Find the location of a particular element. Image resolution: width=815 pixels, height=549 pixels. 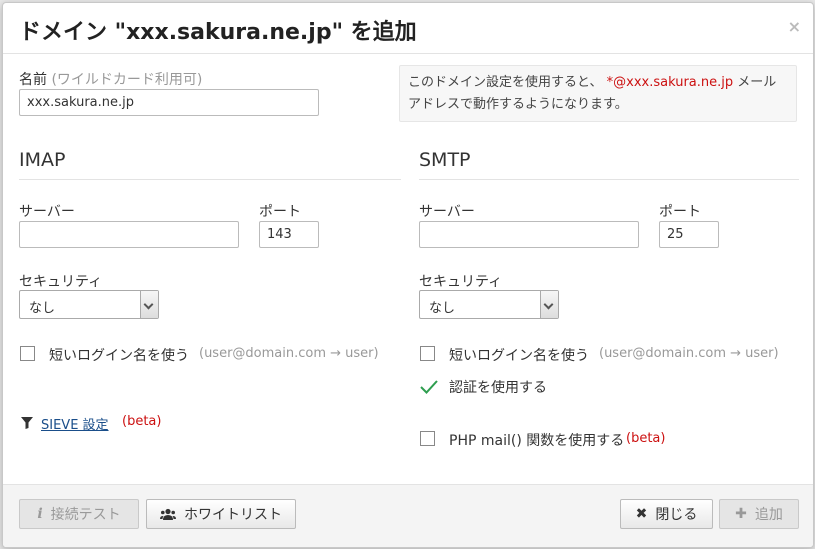

imap-port-input is located at coordinates (289, 234).